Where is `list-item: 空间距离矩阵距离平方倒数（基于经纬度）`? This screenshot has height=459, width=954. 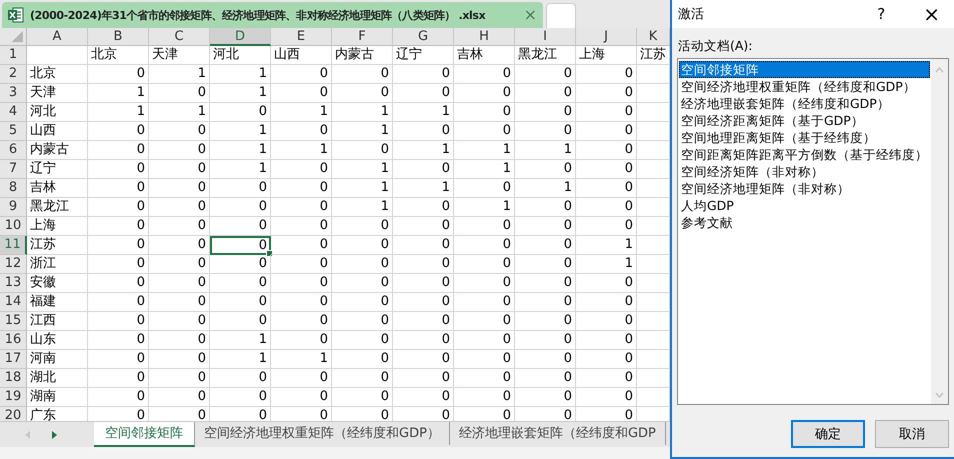 list-item: 空间距离矩阵距离平方倒数（基于经纬度） is located at coordinates (804, 154).